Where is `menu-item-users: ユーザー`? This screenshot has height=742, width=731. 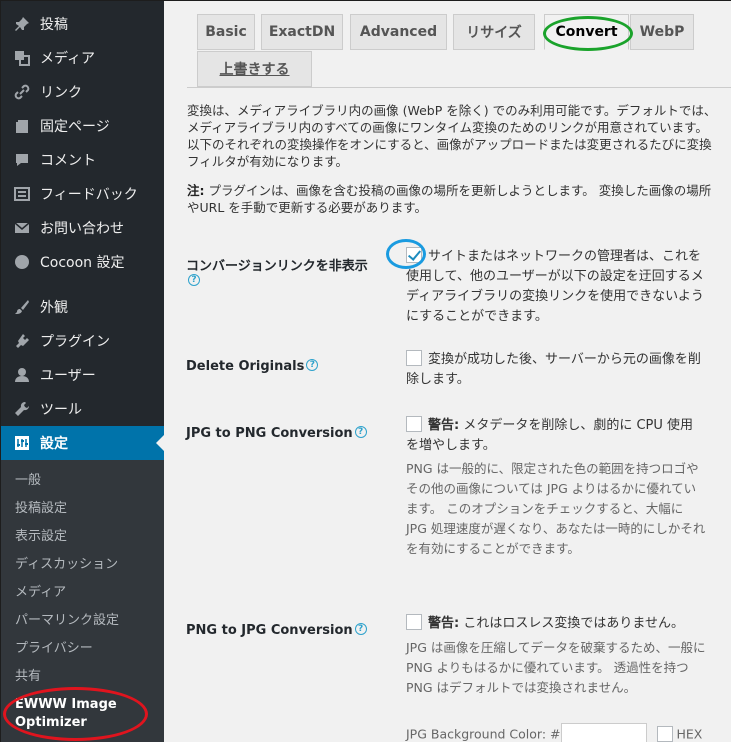
menu-item-users: ユーザー is located at coordinates (82, 375).